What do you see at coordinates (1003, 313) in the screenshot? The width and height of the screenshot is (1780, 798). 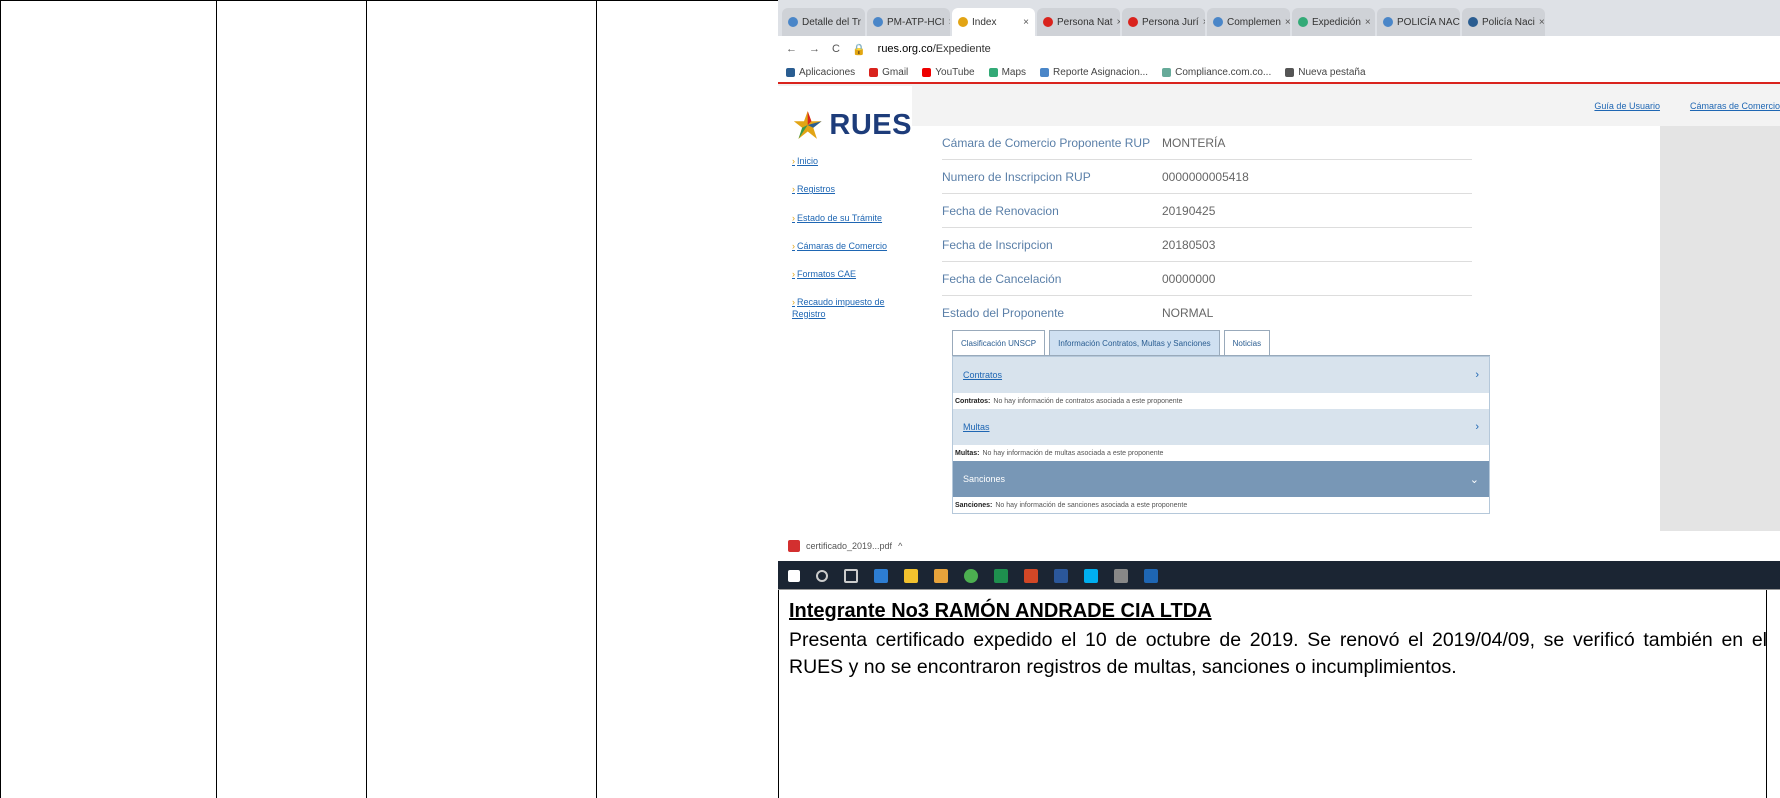 I see `field-label: Estado del Proponente` at bounding box center [1003, 313].